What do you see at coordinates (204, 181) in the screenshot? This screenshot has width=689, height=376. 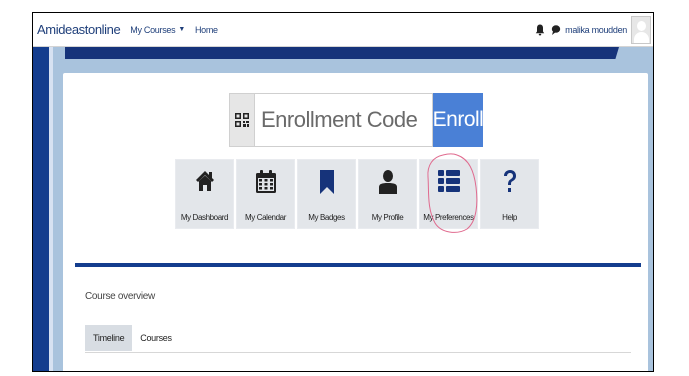 I see `home-icon` at bounding box center [204, 181].